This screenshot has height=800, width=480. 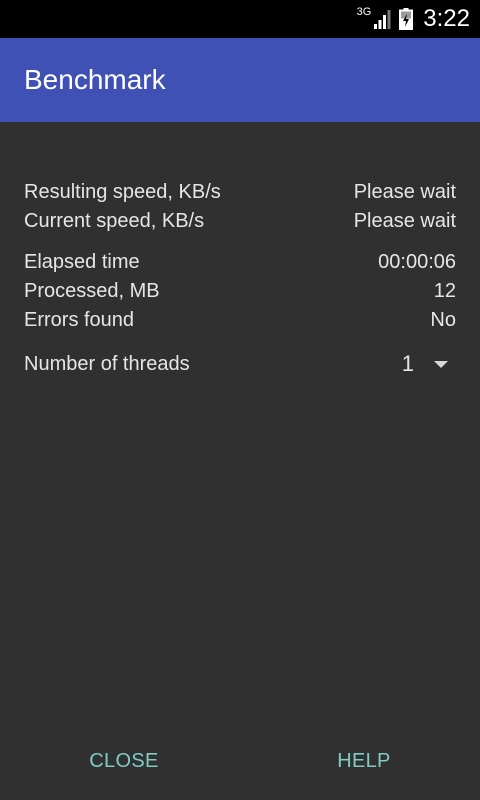 What do you see at coordinates (429, 364) in the screenshot?
I see `threads-dropdown: 1` at bounding box center [429, 364].